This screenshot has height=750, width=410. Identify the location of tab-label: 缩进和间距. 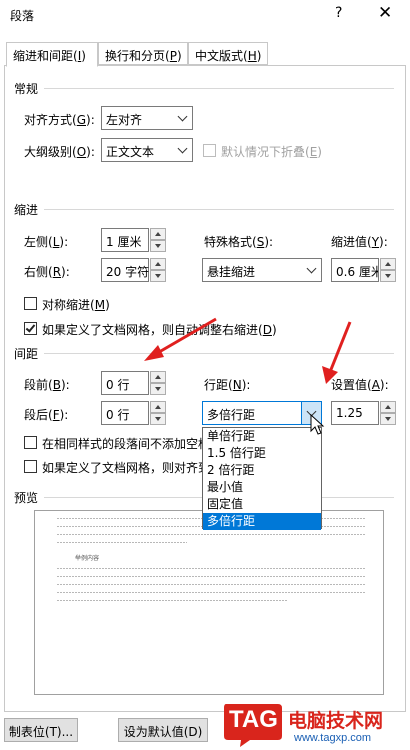
(43, 56).